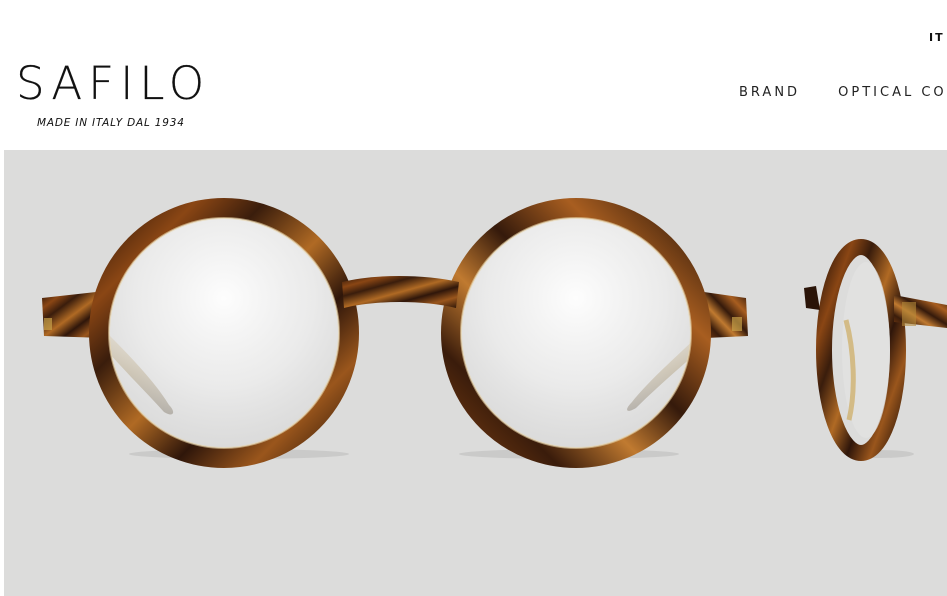 The height and width of the screenshot is (596, 947). Describe the element at coordinates (769, 92) in the screenshot. I see `nav-item-brand: BRAND` at that location.